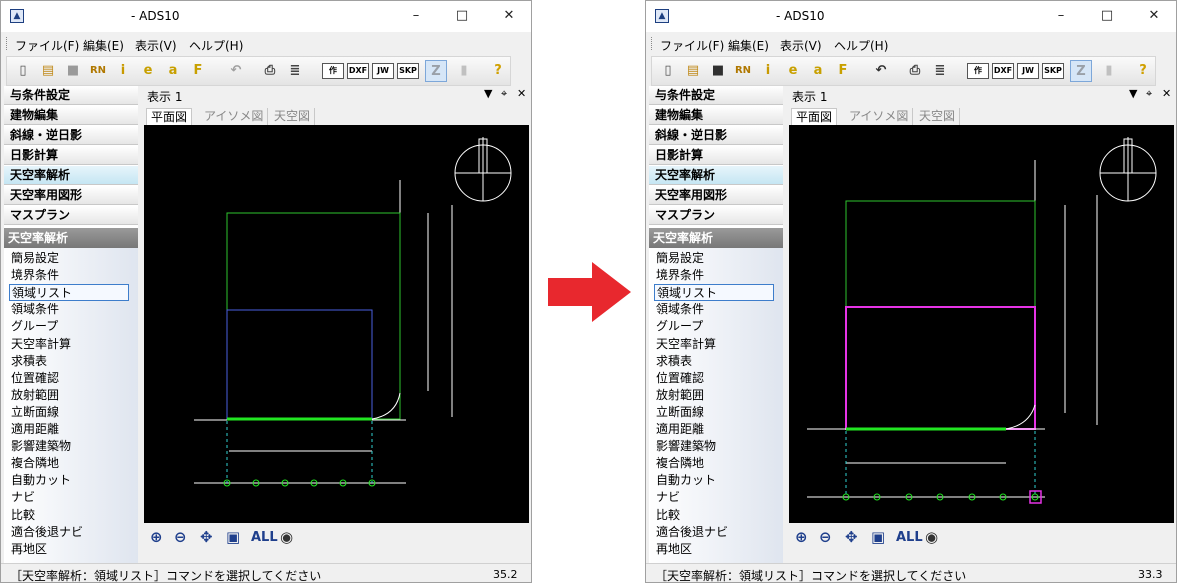 Image resolution: width=1184 pixels, height=587 pixels. Describe the element at coordinates (29, 549) in the screenshot. I see `list-item: 再地区` at that location.